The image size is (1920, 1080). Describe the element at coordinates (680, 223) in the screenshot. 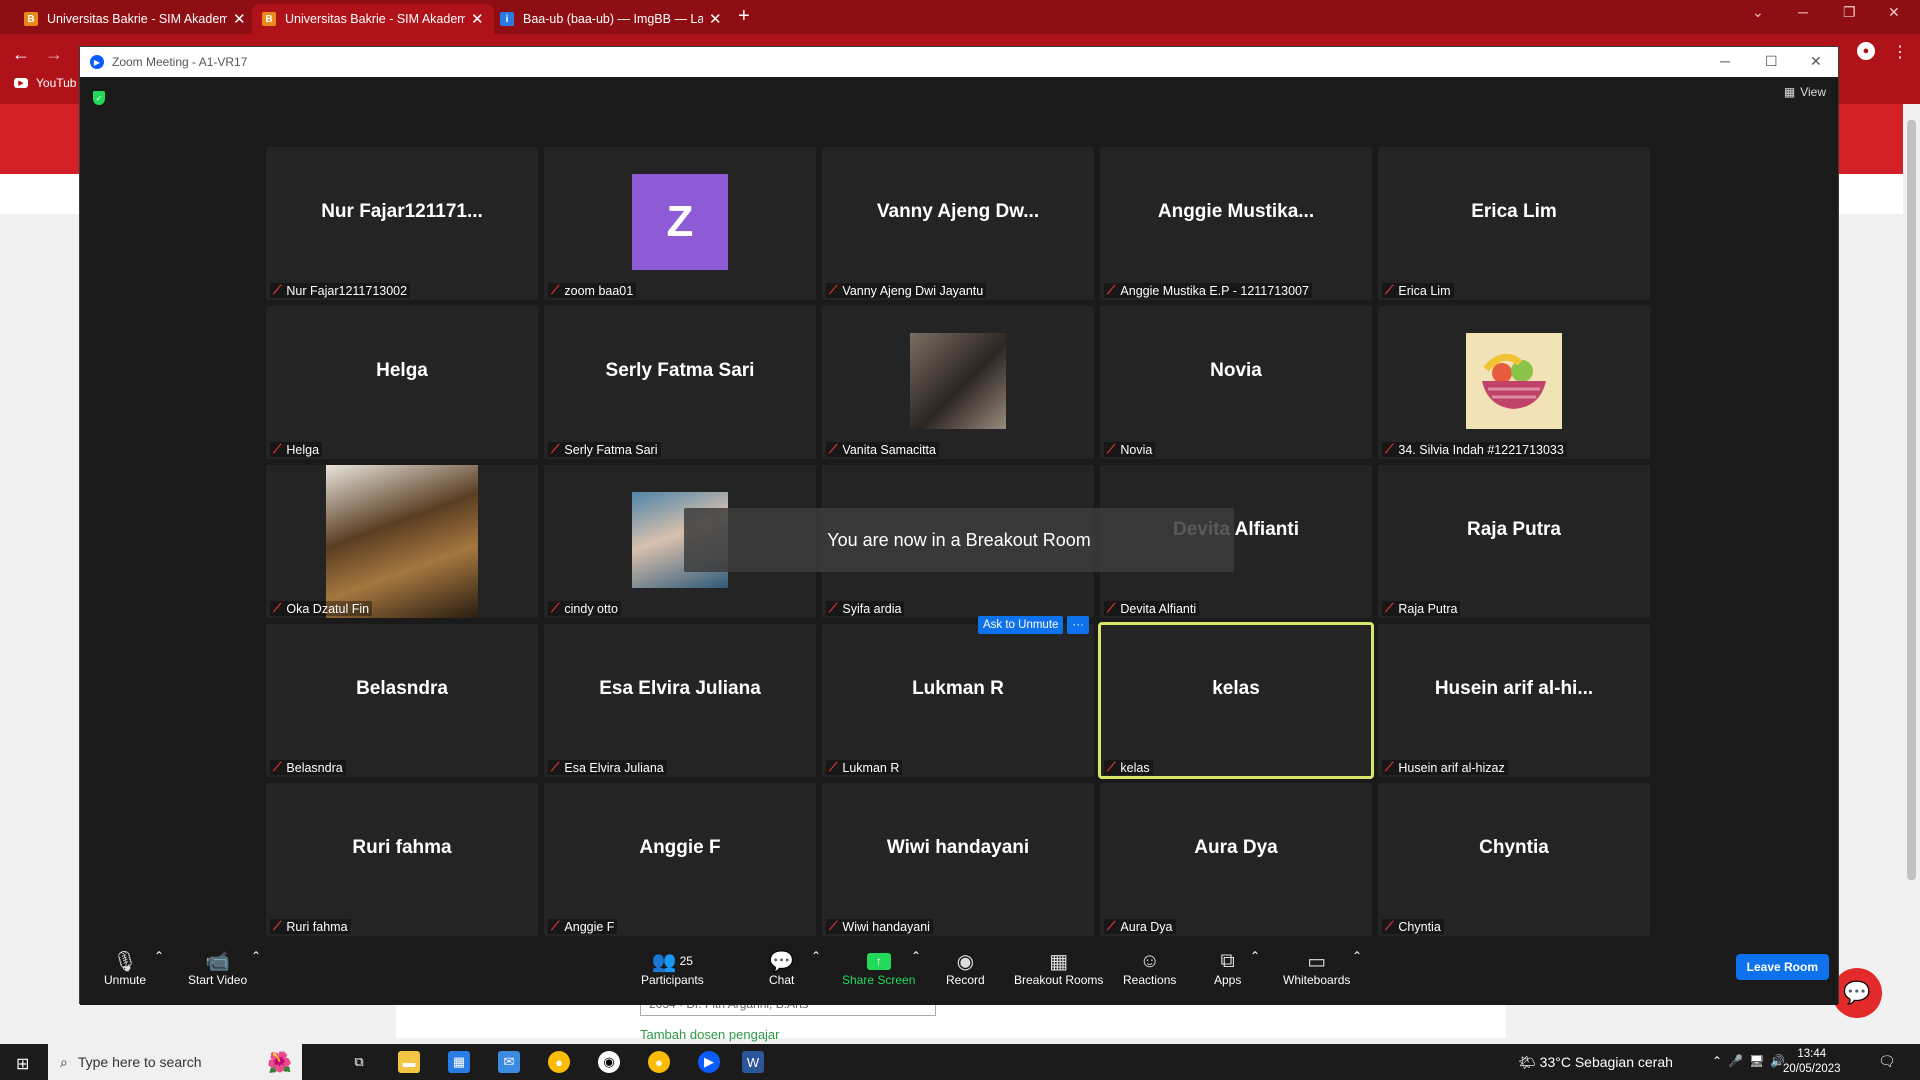

I see `participant-tile: Z ⟋ zoom baa01` at that location.